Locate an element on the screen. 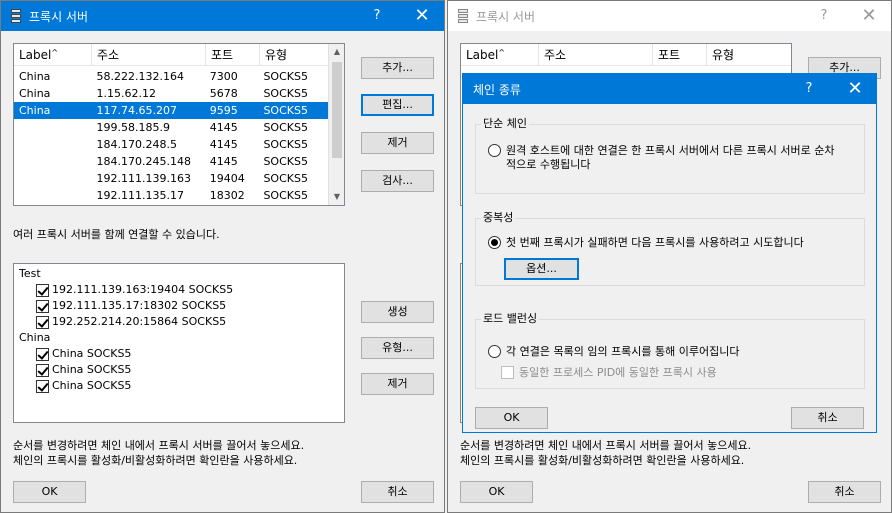 This screenshot has height=513, width=892. list-header: Label ^ 주소 포트 유형 is located at coordinates (626, 55).